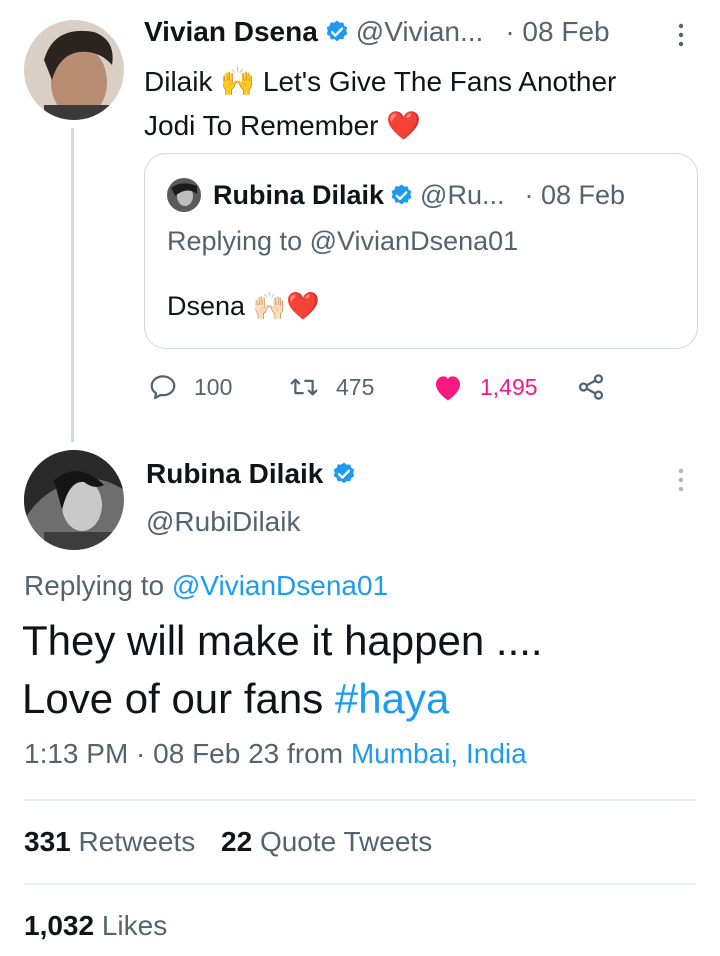 This screenshot has width=720, height=956. What do you see at coordinates (137, 841) in the screenshot?
I see `retweets-label: Retweets` at bounding box center [137, 841].